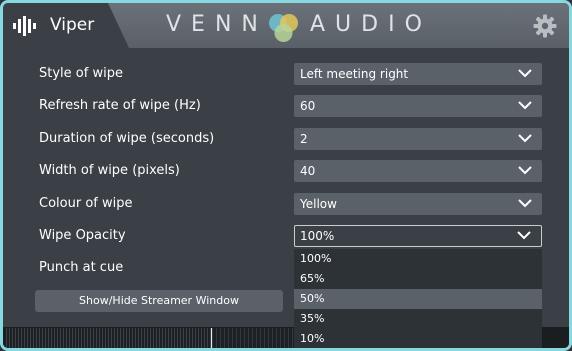  I want to click on label-colour: Colour of wipe, so click(86, 203).